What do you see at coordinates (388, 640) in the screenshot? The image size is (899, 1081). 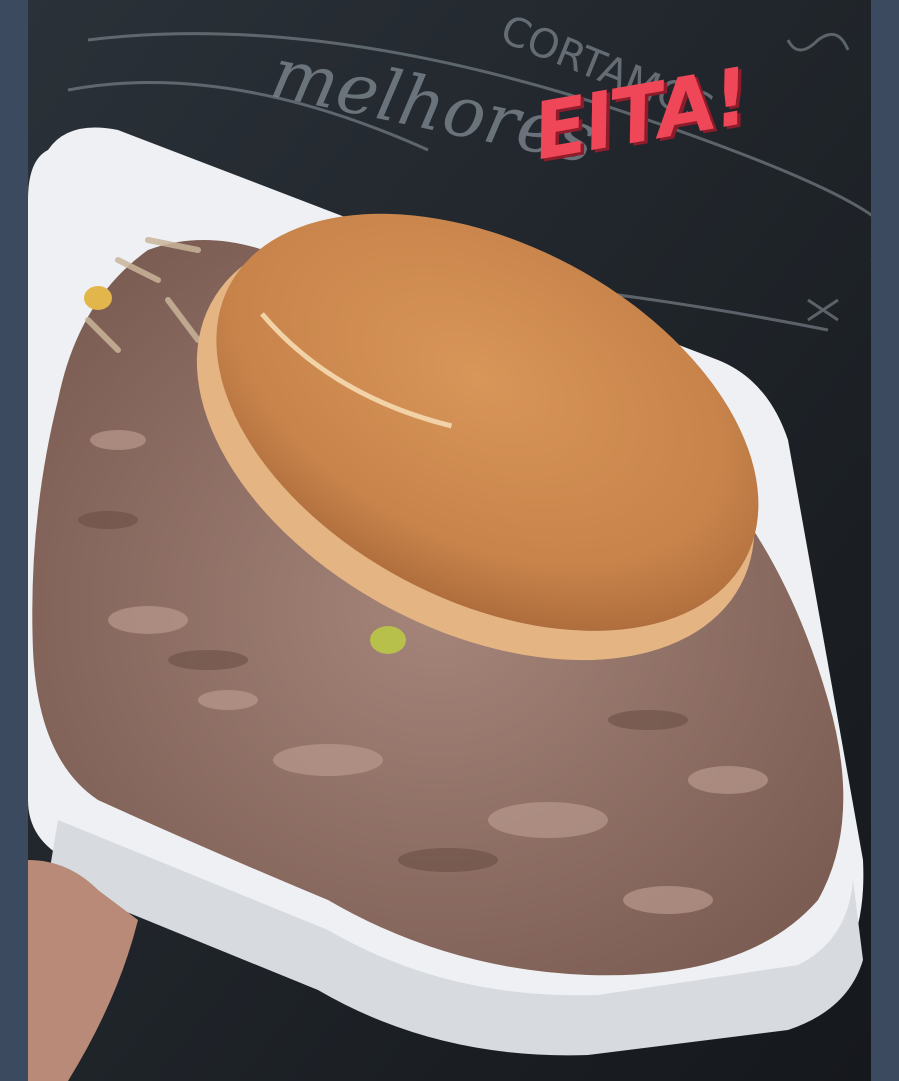 I see `peas` at bounding box center [388, 640].